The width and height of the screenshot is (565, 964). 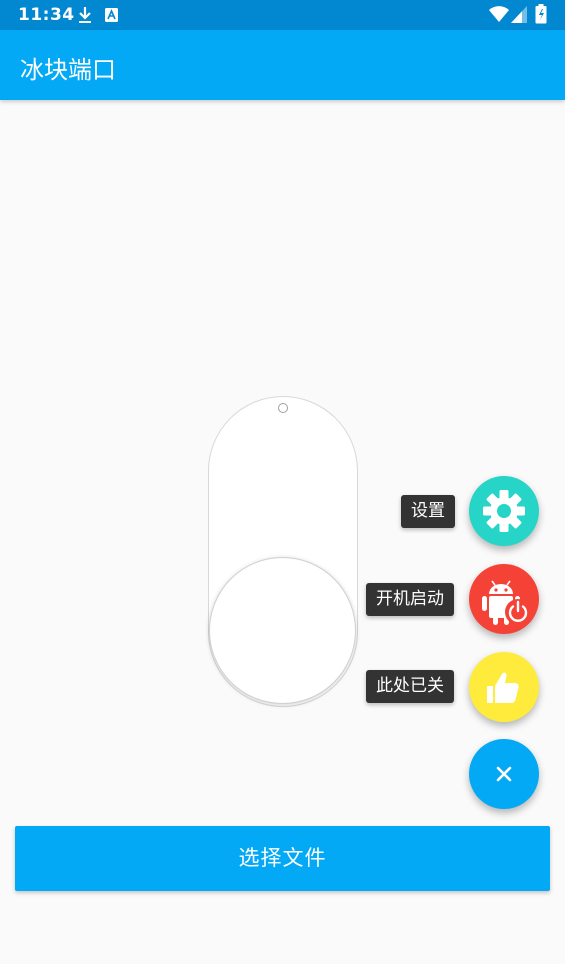 I want to click on fab-menu-close-button, so click(x=504, y=774).